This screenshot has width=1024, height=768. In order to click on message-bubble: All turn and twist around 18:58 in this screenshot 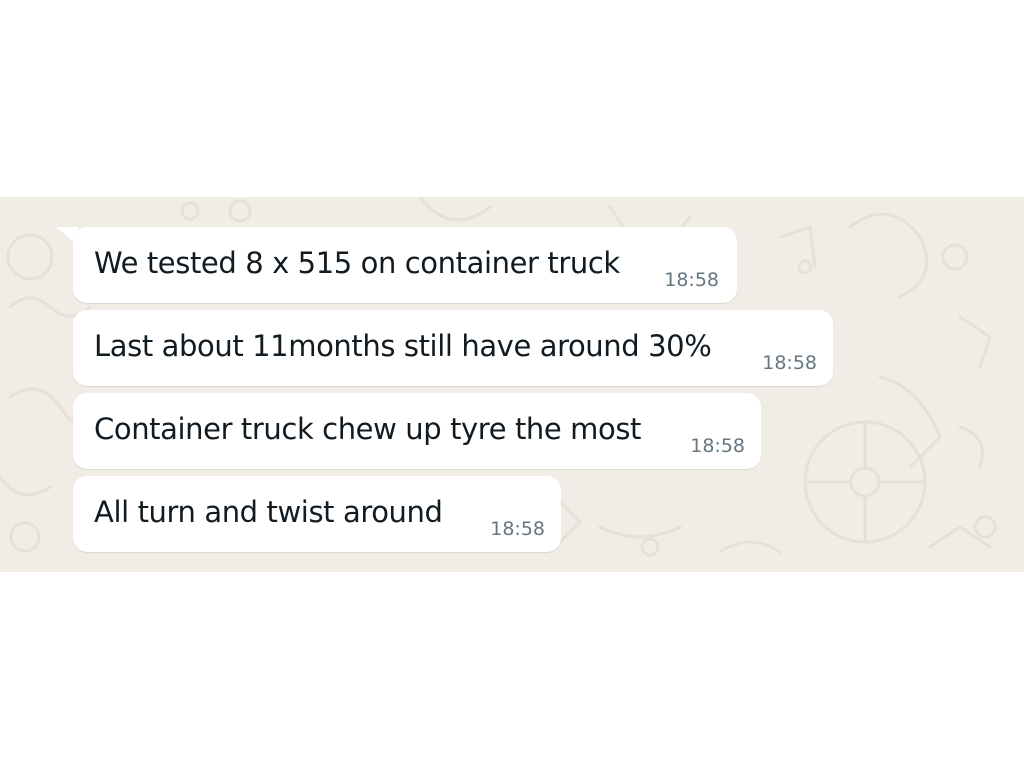, I will do `click(317, 514)`.